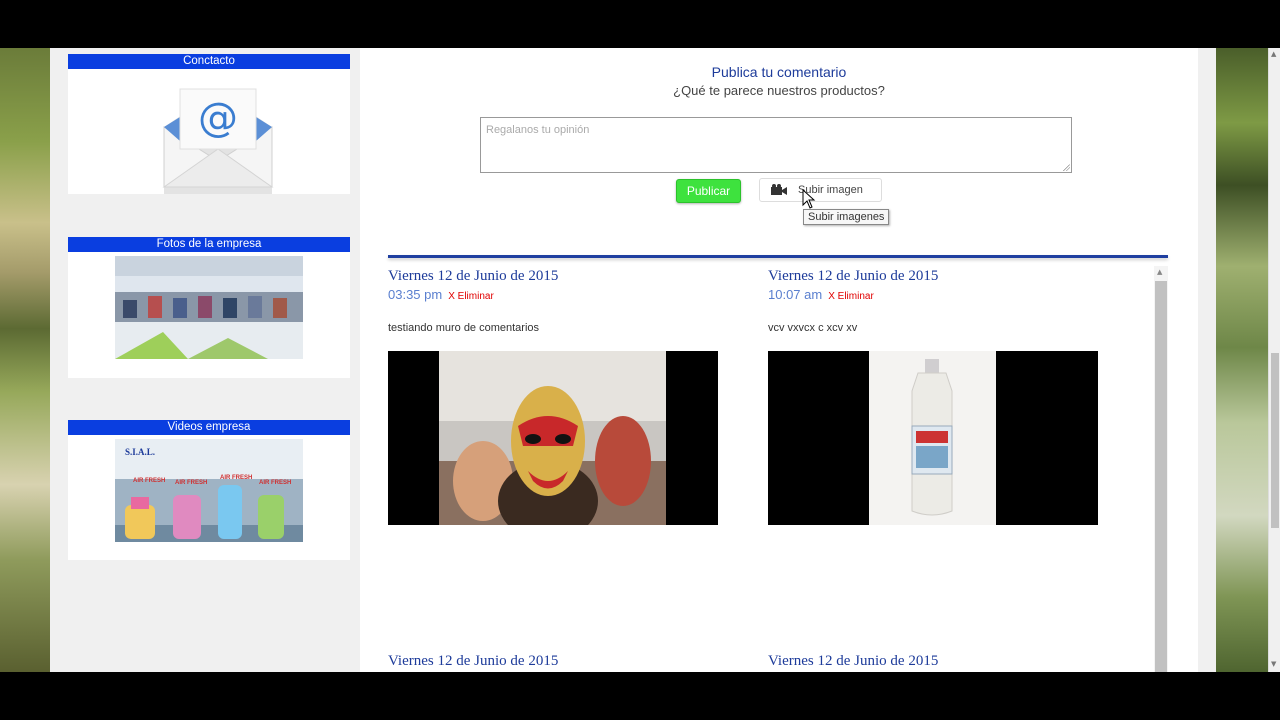 This screenshot has height=720, width=1280. I want to click on page-scrollbar: ▲ ▼, so click(1274, 360).